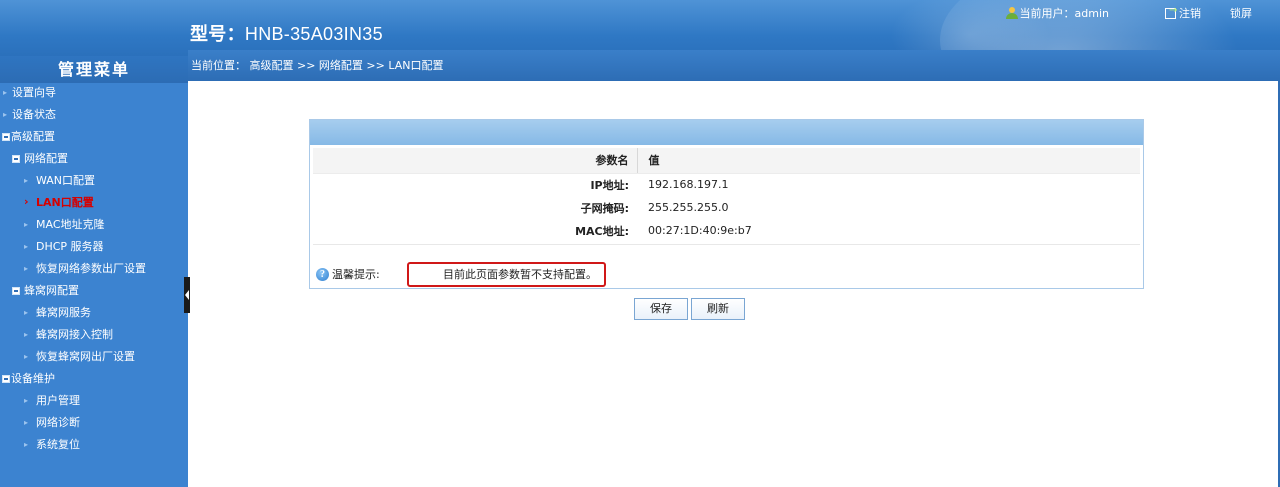 The height and width of the screenshot is (487, 1280). What do you see at coordinates (65, 202) in the screenshot?
I see `sidebar-item-label: LAN口配置` at bounding box center [65, 202].